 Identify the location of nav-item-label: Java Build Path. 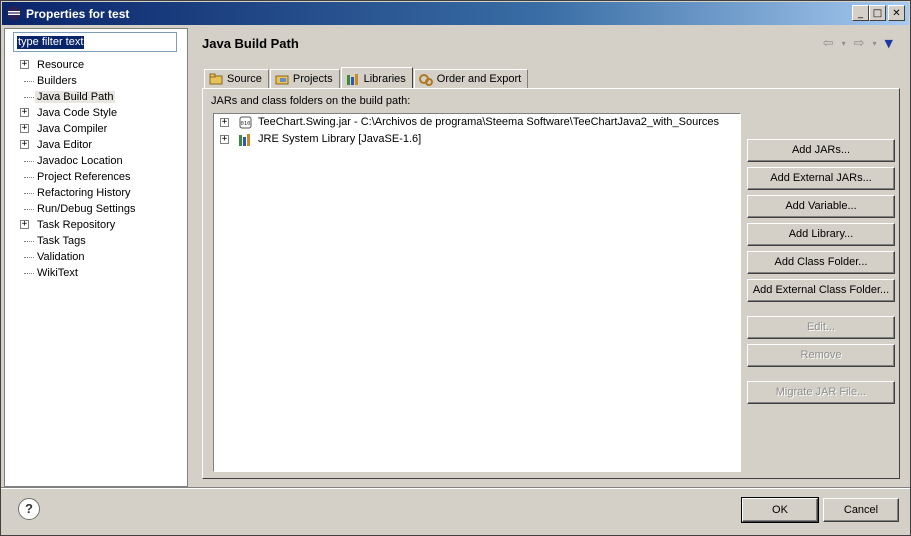
(75, 97).